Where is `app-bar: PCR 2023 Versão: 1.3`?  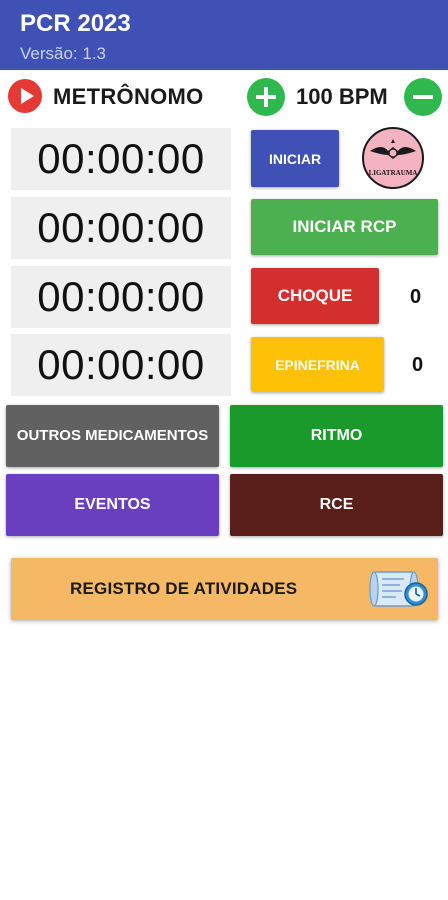
app-bar: PCR 2023 Versão: 1.3 is located at coordinates (224, 35).